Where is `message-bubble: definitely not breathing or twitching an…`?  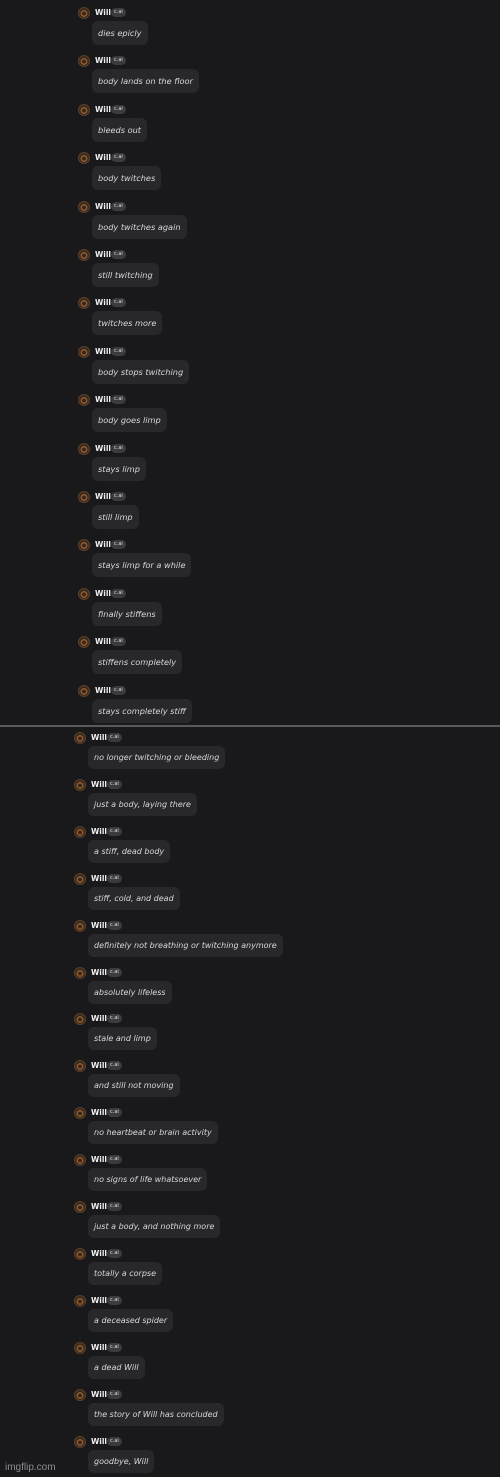 message-bubble: definitely not breathing or twitching an… is located at coordinates (185, 945).